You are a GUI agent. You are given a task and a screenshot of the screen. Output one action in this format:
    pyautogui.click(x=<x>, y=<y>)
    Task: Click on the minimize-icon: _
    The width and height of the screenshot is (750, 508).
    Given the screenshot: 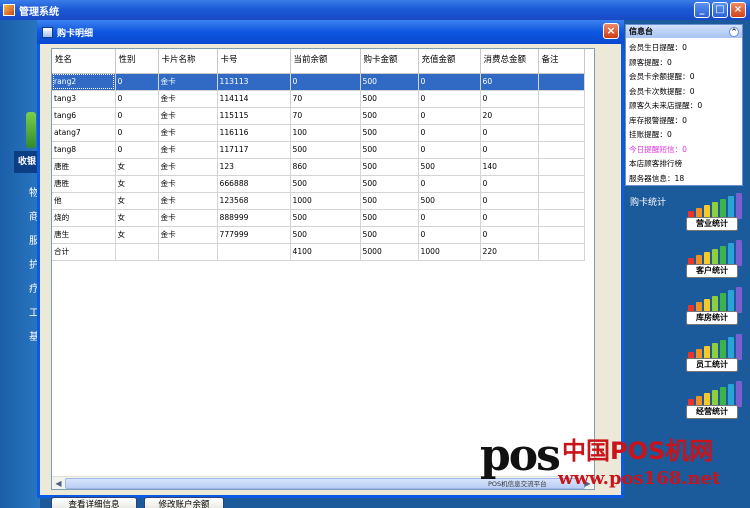 What is the action you would take?
    pyautogui.click(x=702, y=10)
    